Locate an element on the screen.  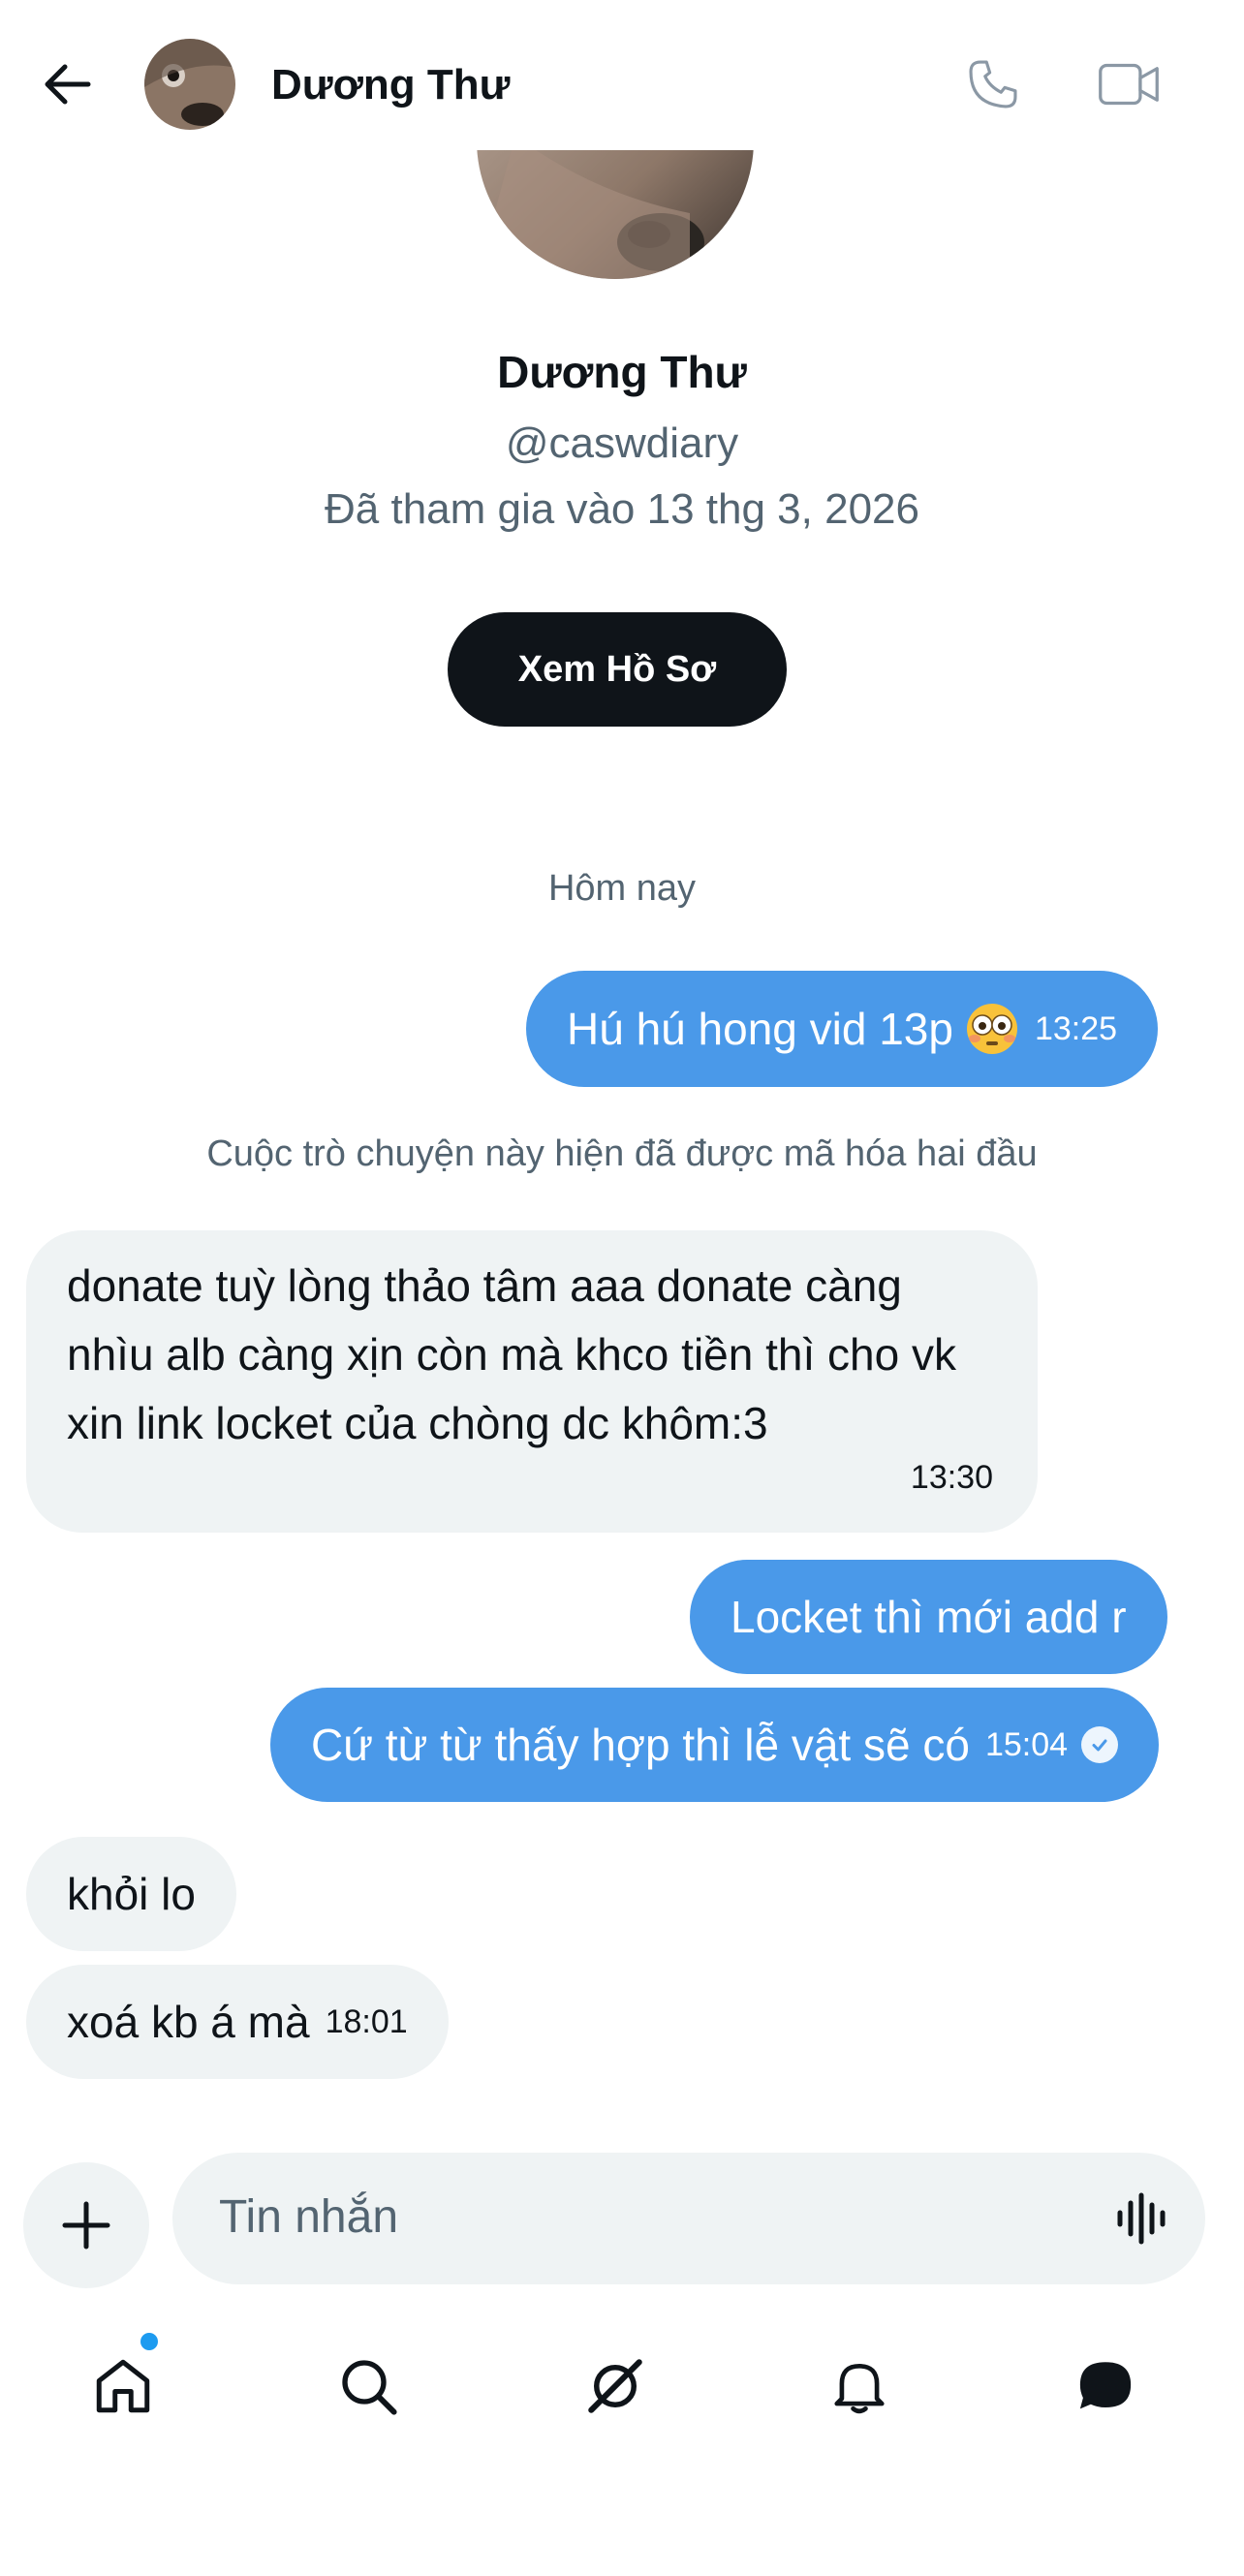
nav-messages is located at coordinates (1105, 2386).